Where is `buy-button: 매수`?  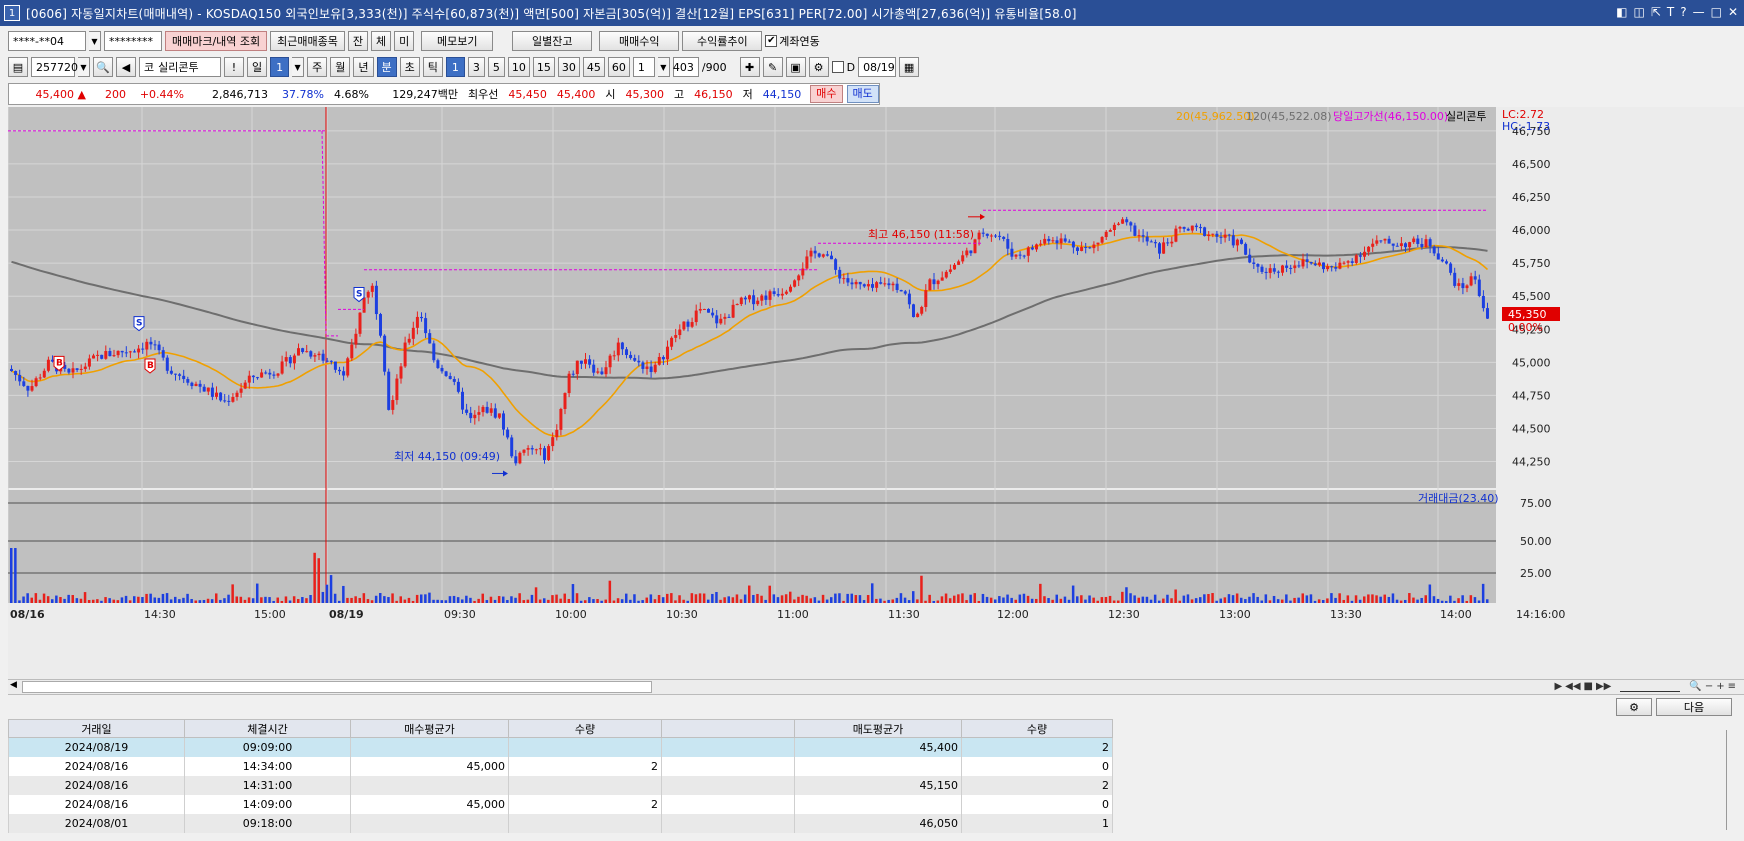
buy-button: 매수 is located at coordinates (826, 94).